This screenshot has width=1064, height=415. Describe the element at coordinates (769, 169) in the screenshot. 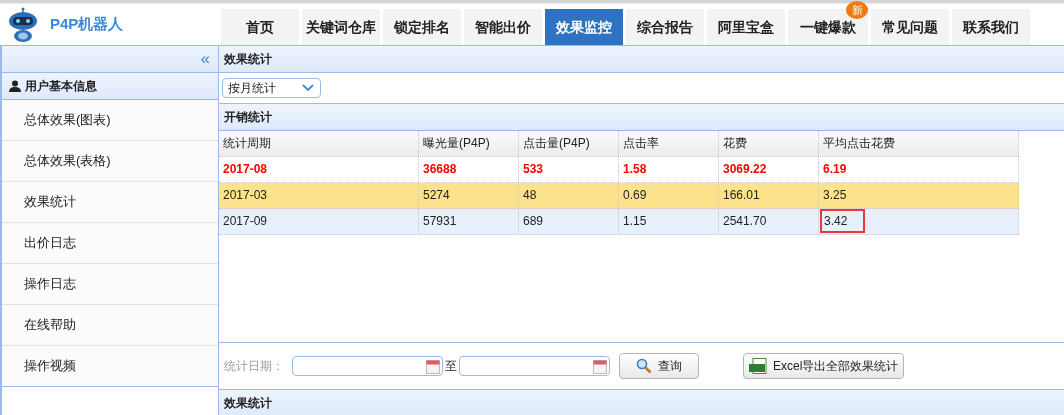

I see `table-cell: 3069.22` at that location.